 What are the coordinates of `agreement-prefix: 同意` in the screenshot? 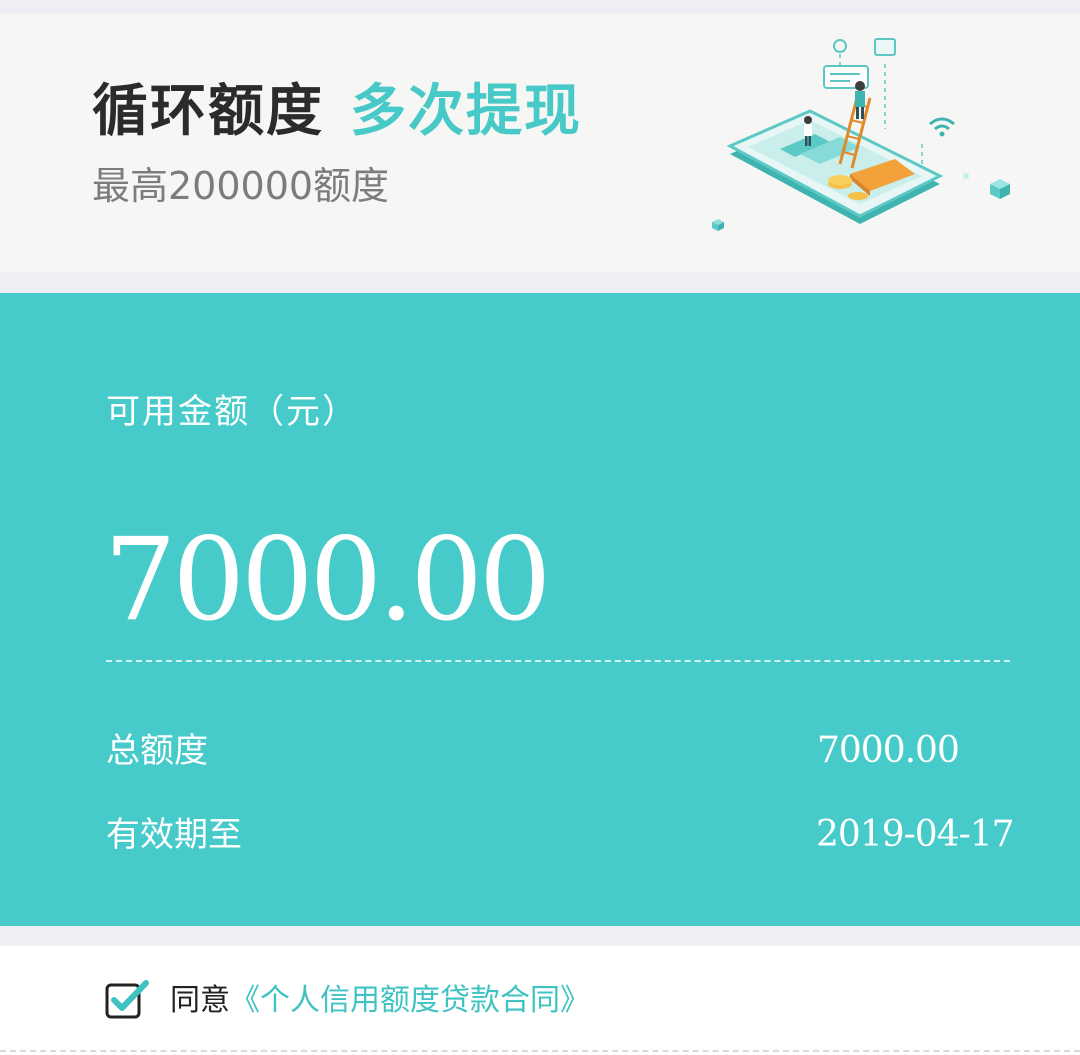 It's located at (200, 1000).